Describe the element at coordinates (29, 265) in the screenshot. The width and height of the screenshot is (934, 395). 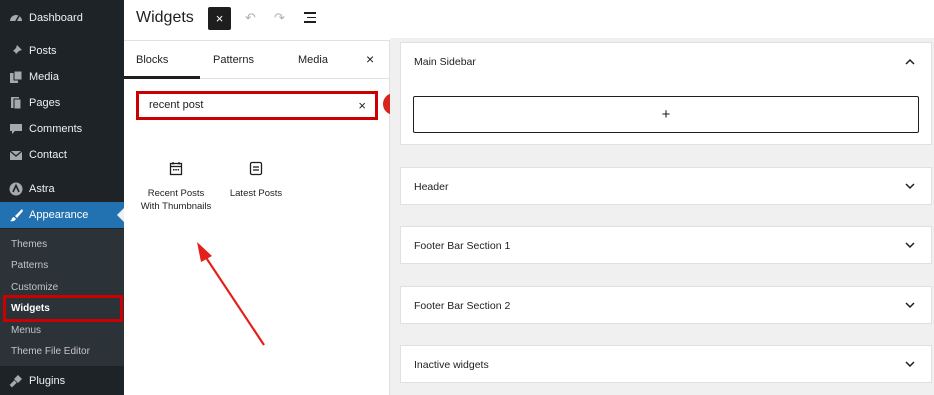
I see `submenu-patterns: Patterns` at that location.